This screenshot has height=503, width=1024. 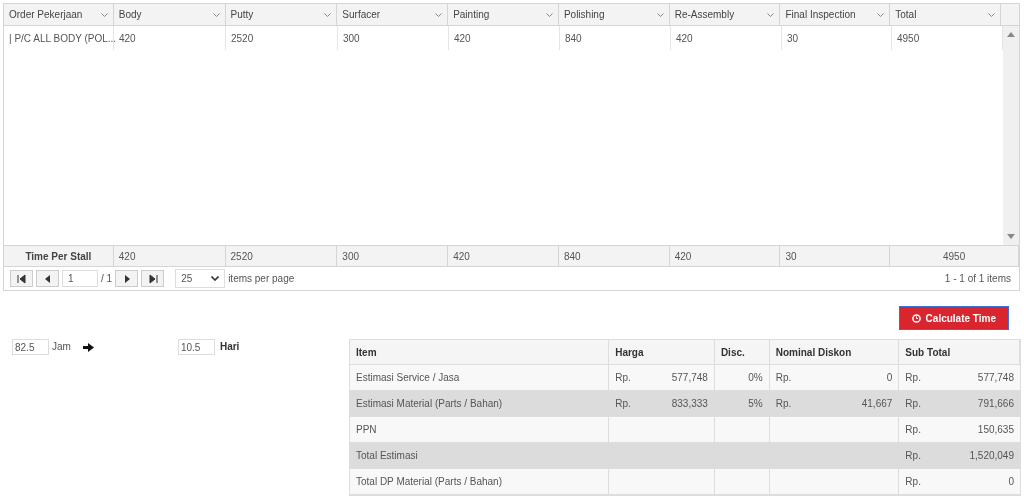 What do you see at coordinates (127, 278) in the screenshot?
I see `next-page-button` at bounding box center [127, 278].